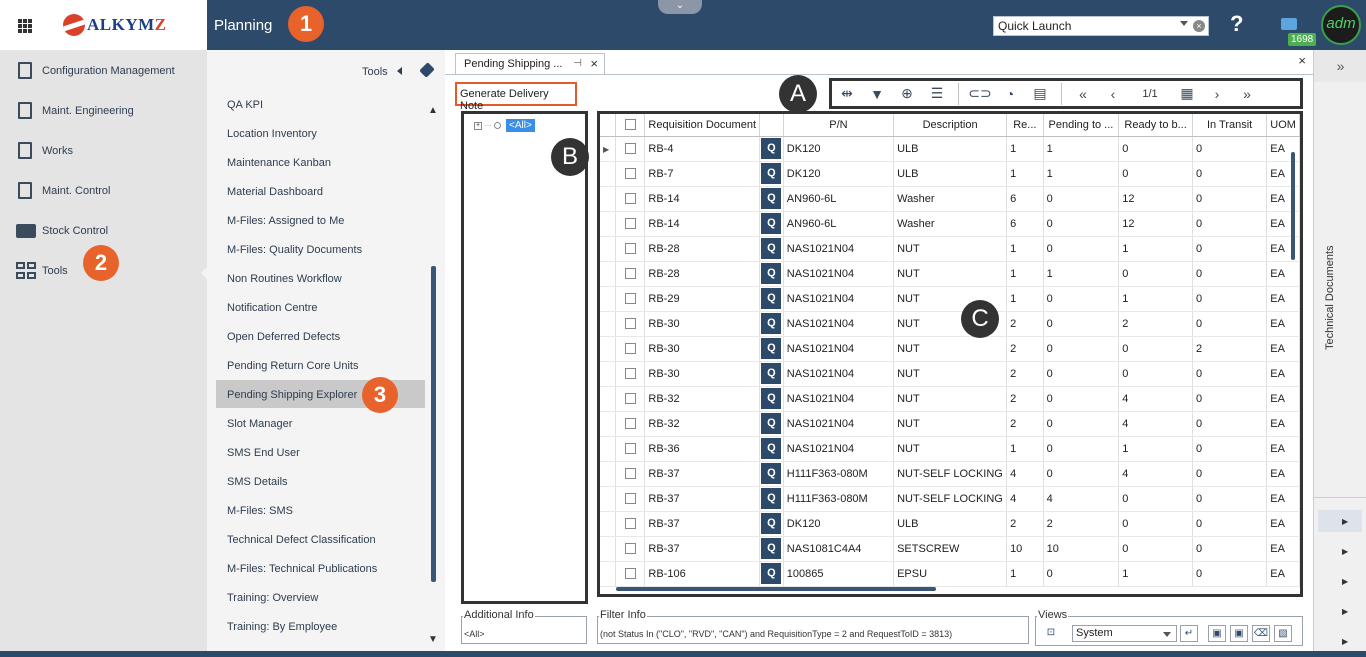 Image resolution: width=1366 pixels, height=657 pixels. Describe the element at coordinates (950, 374) in the screenshot. I see `table-row: RB-30 Q NAS1021N04 NUT 2 0 0 0 EA` at that location.